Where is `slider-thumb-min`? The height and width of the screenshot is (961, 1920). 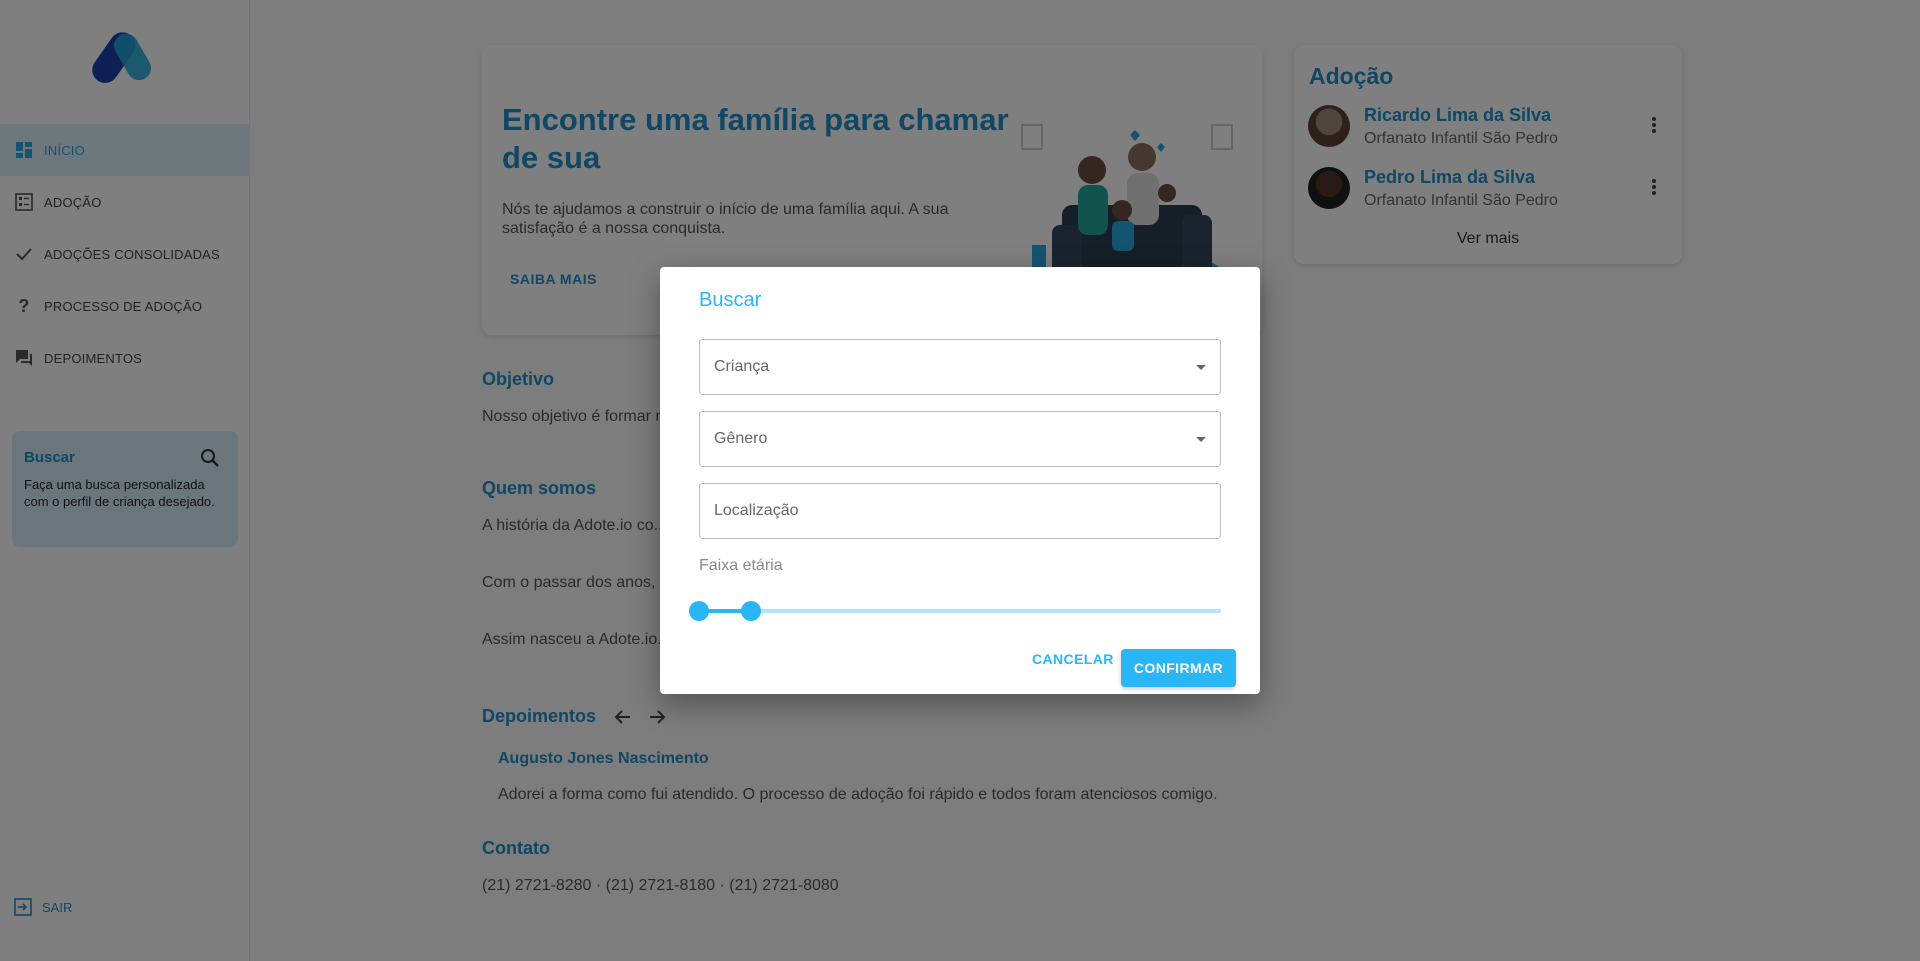
slider-thumb-min is located at coordinates (699, 611).